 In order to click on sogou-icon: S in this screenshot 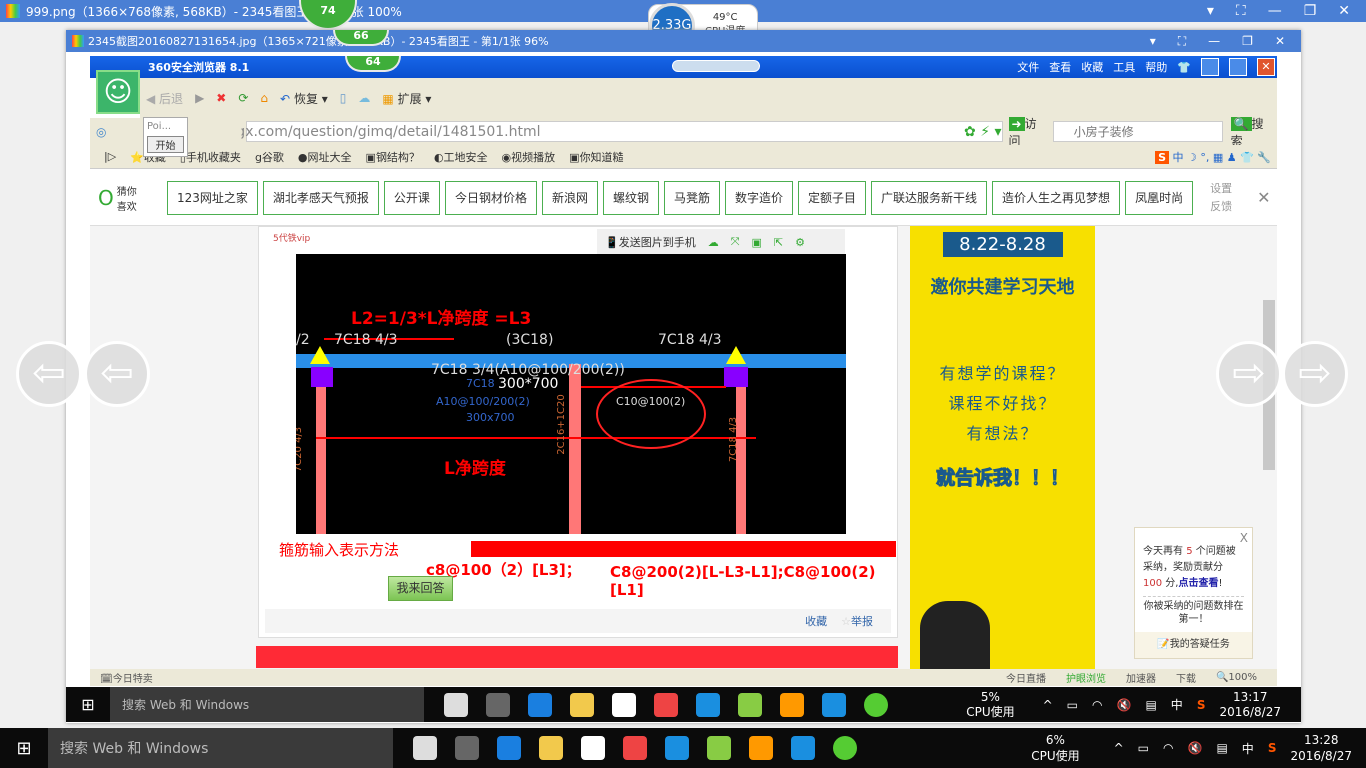, I will do `click(1272, 748)`.